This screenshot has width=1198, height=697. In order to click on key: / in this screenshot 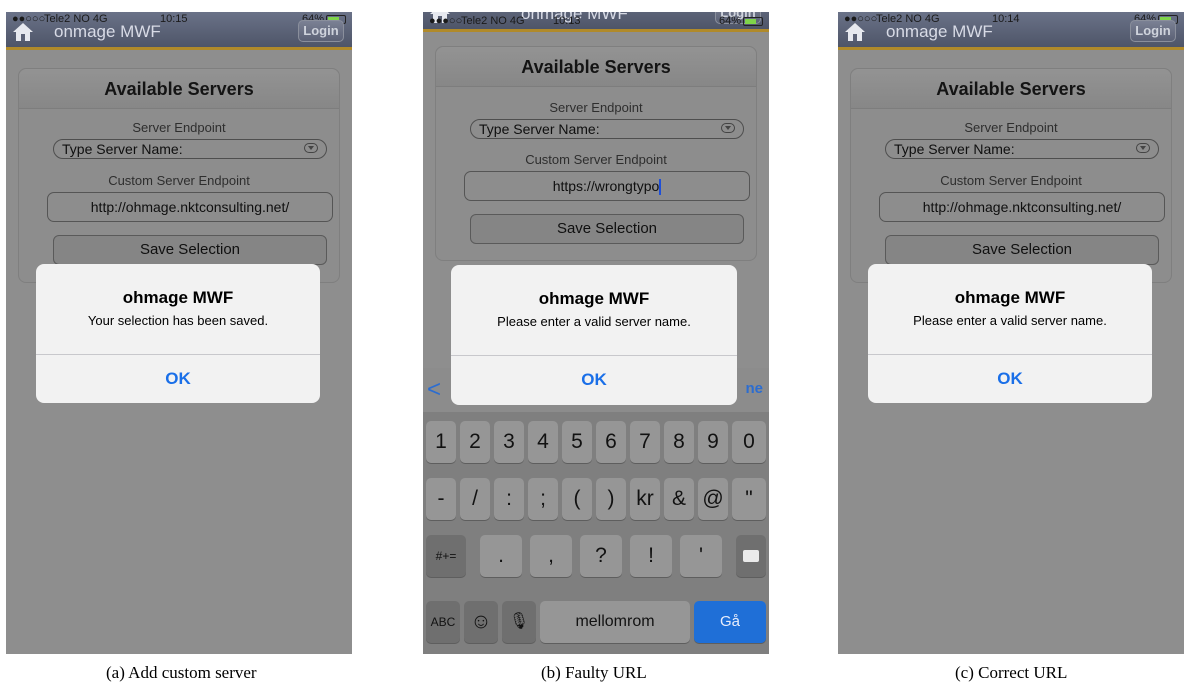, I will do `click(475, 499)`.